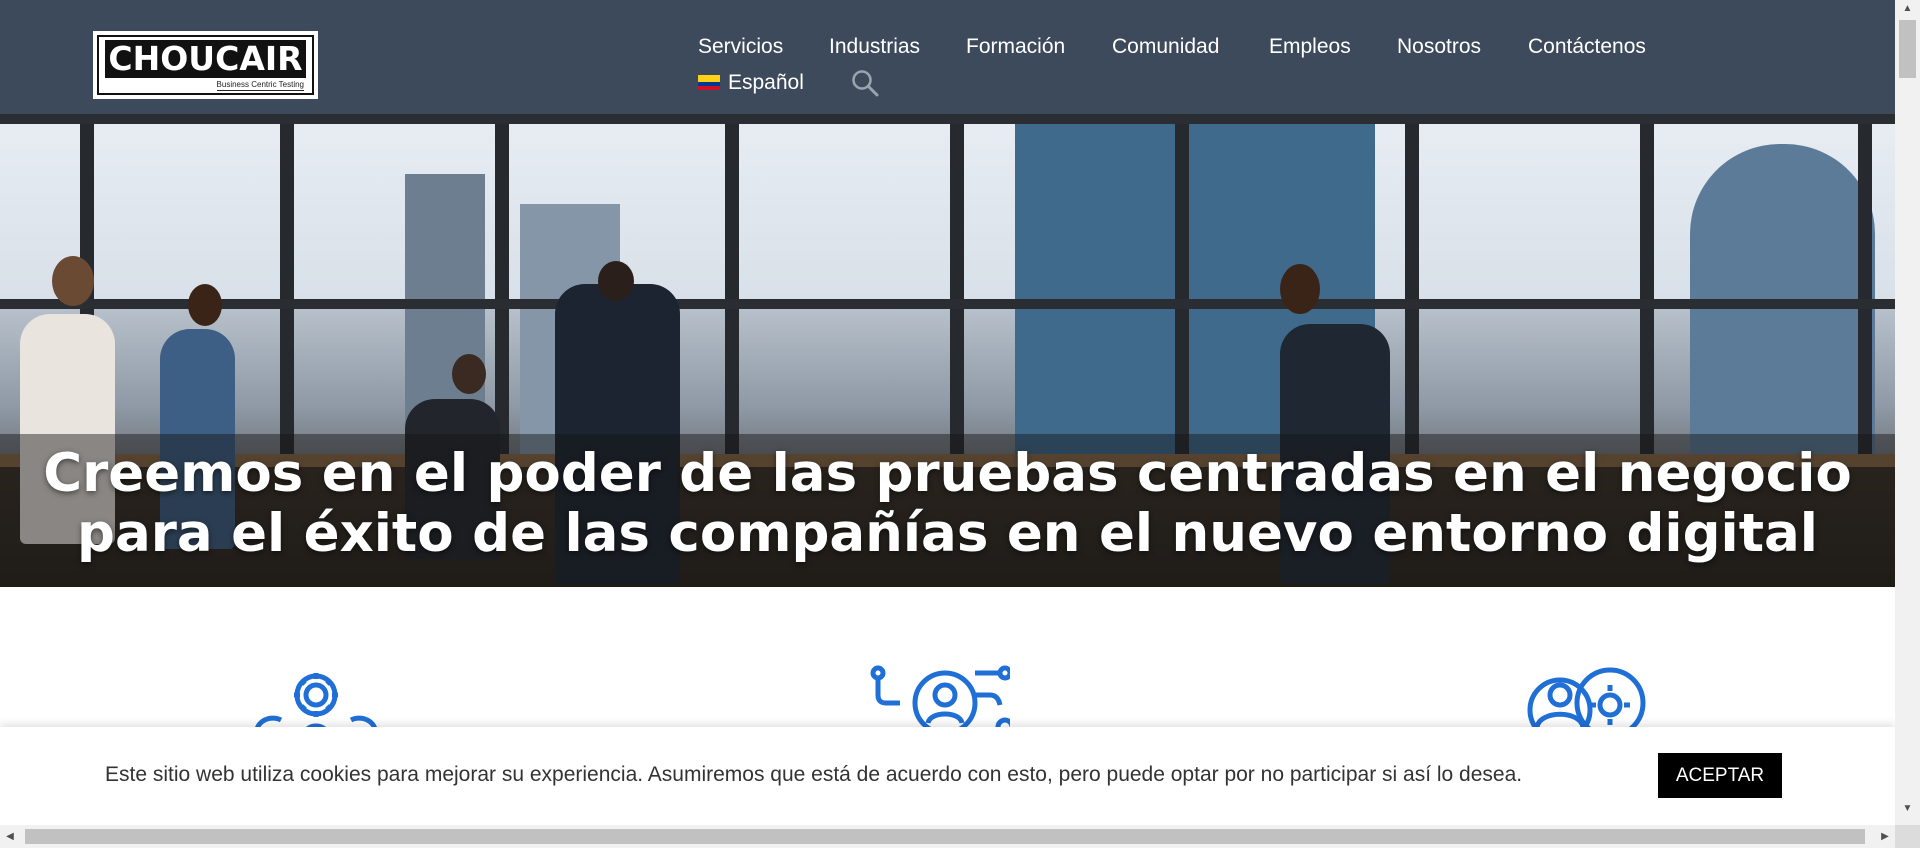 Image resolution: width=1920 pixels, height=848 pixels. I want to click on nav-item-empleos: Empleos, so click(1310, 47).